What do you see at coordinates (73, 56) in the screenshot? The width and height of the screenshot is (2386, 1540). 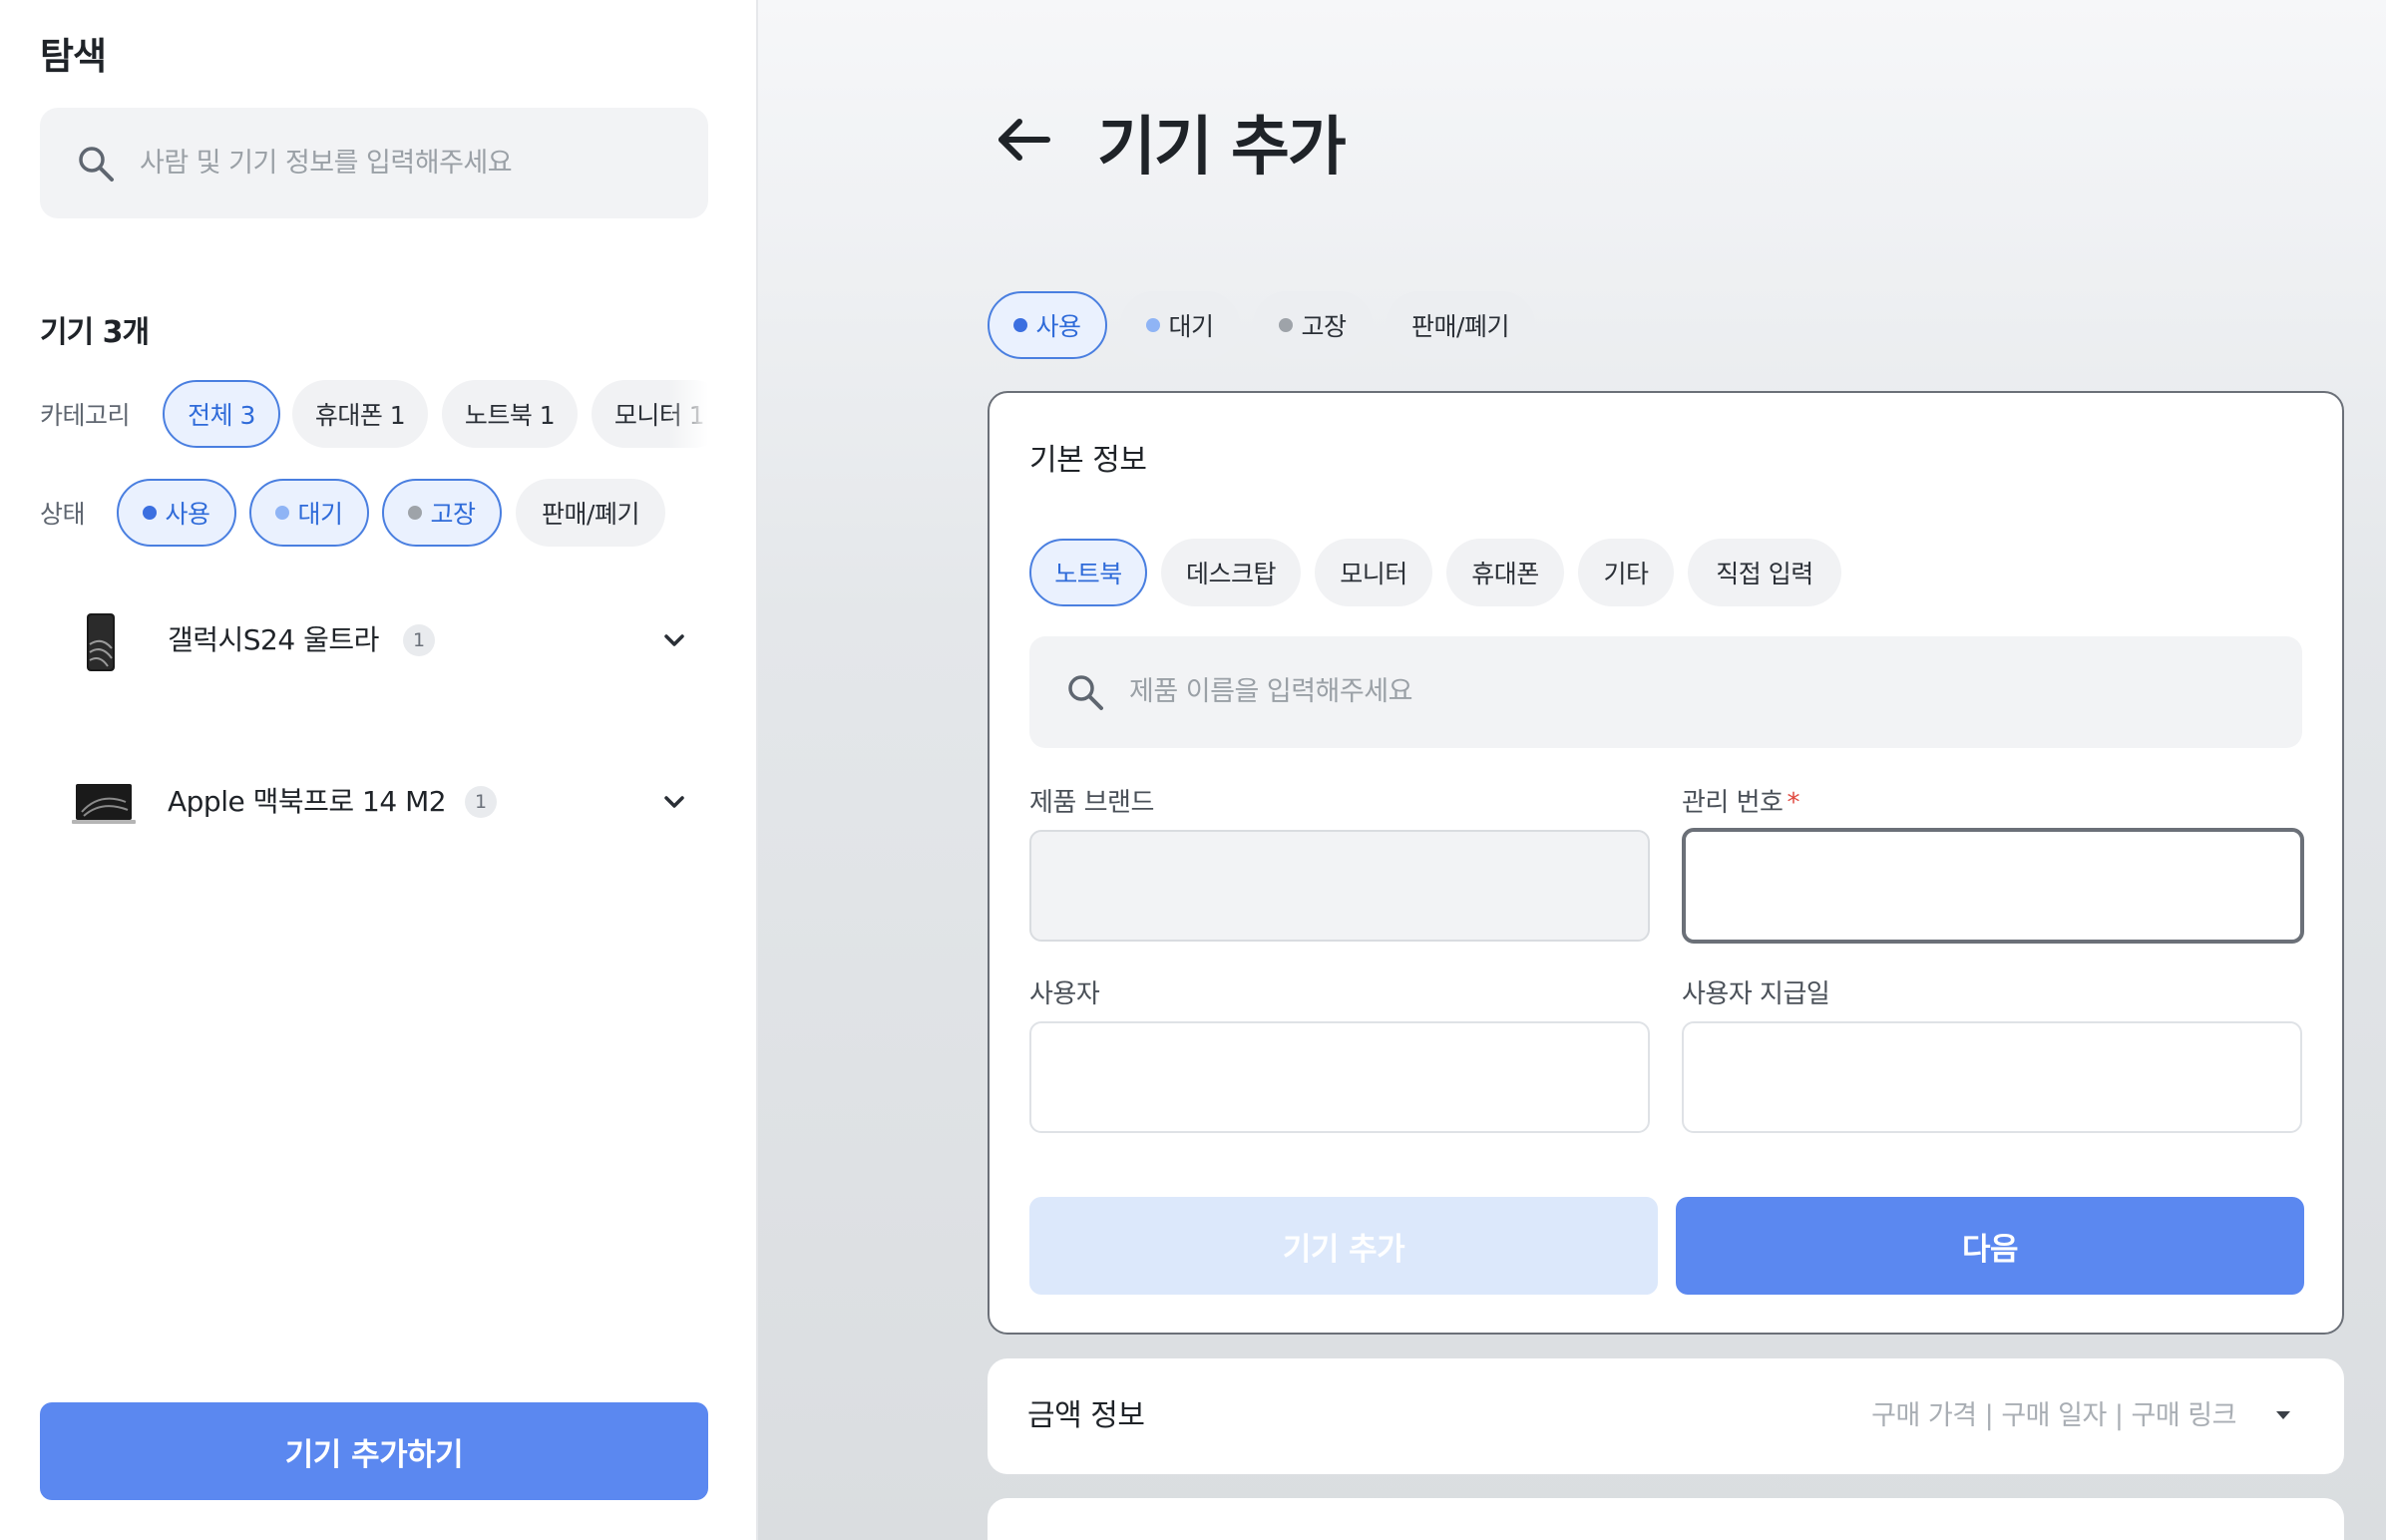 I see `sidebar-title: 탐색` at bounding box center [73, 56].